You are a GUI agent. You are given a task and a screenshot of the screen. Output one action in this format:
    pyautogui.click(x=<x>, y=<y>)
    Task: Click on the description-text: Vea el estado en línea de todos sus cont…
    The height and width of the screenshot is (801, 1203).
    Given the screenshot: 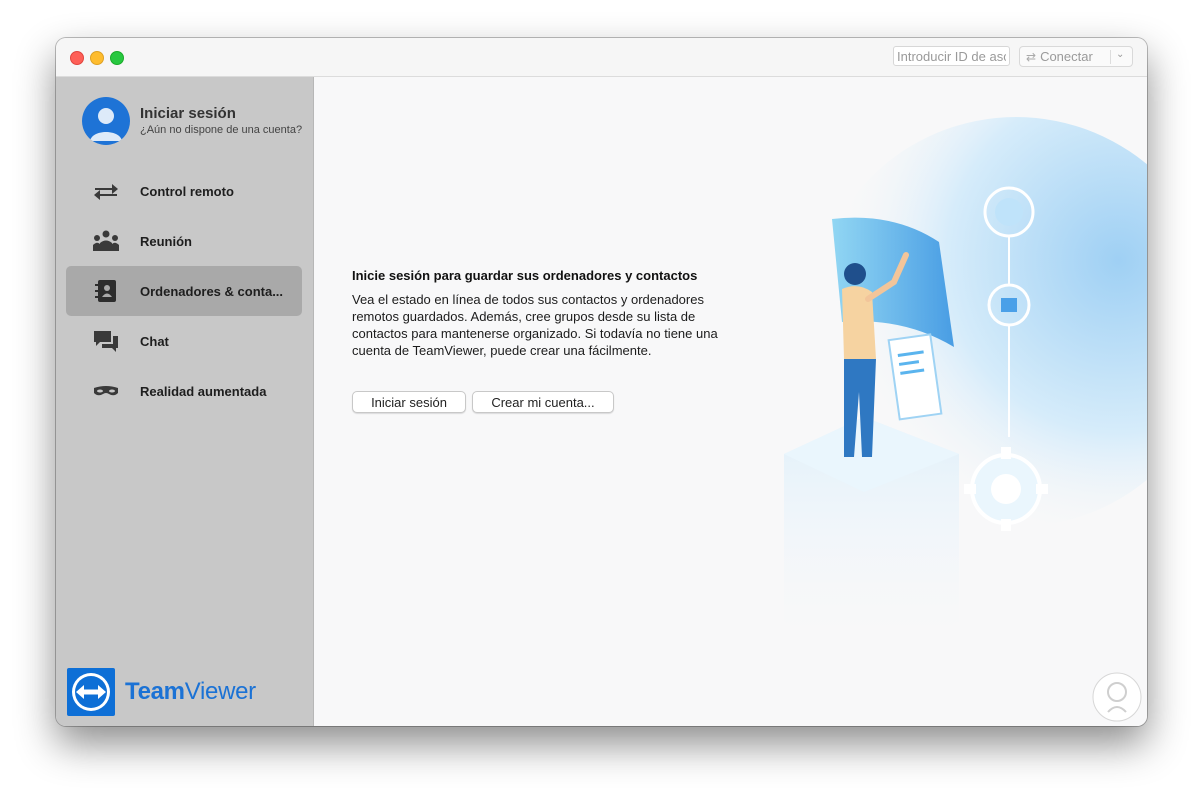 What is the action you would take?
    pyautogui.click(x=535, y=325)
    